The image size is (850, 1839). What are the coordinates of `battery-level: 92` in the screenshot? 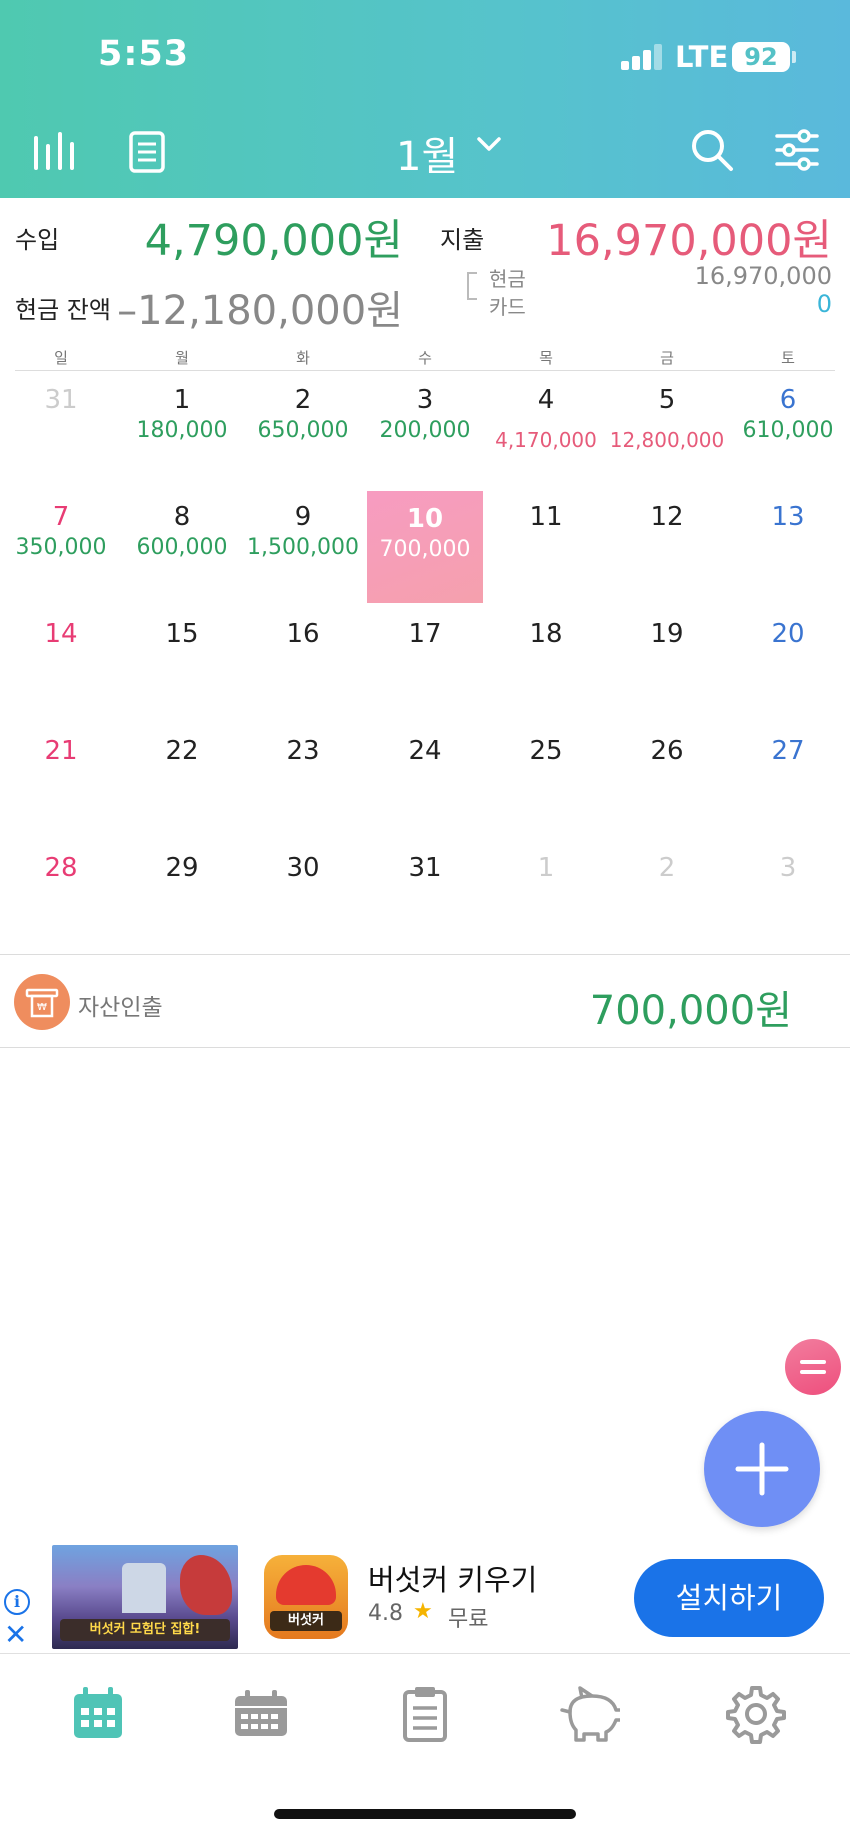 It's located at (761, 57).